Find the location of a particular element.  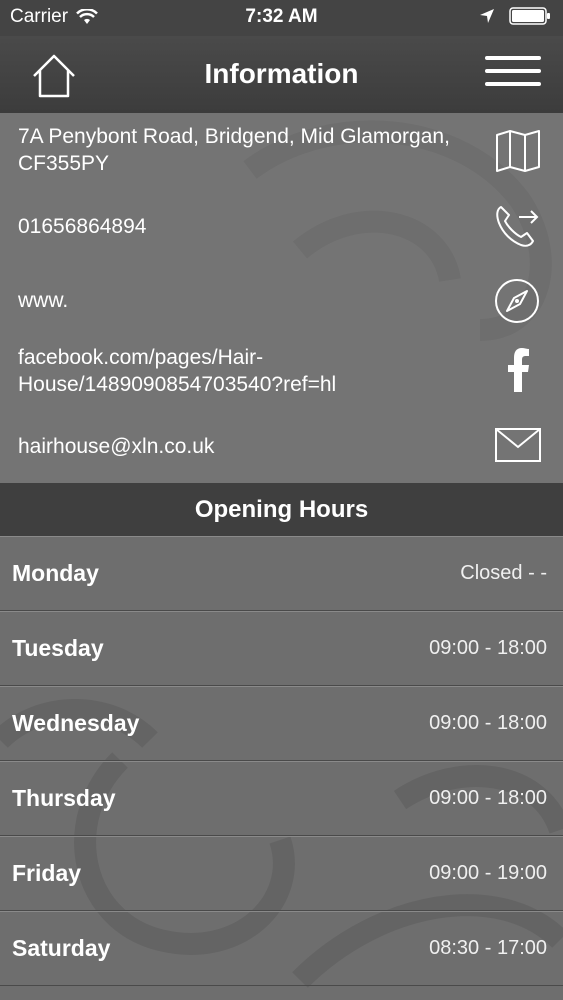

facebook-icon is located at coordinates (518, 370).